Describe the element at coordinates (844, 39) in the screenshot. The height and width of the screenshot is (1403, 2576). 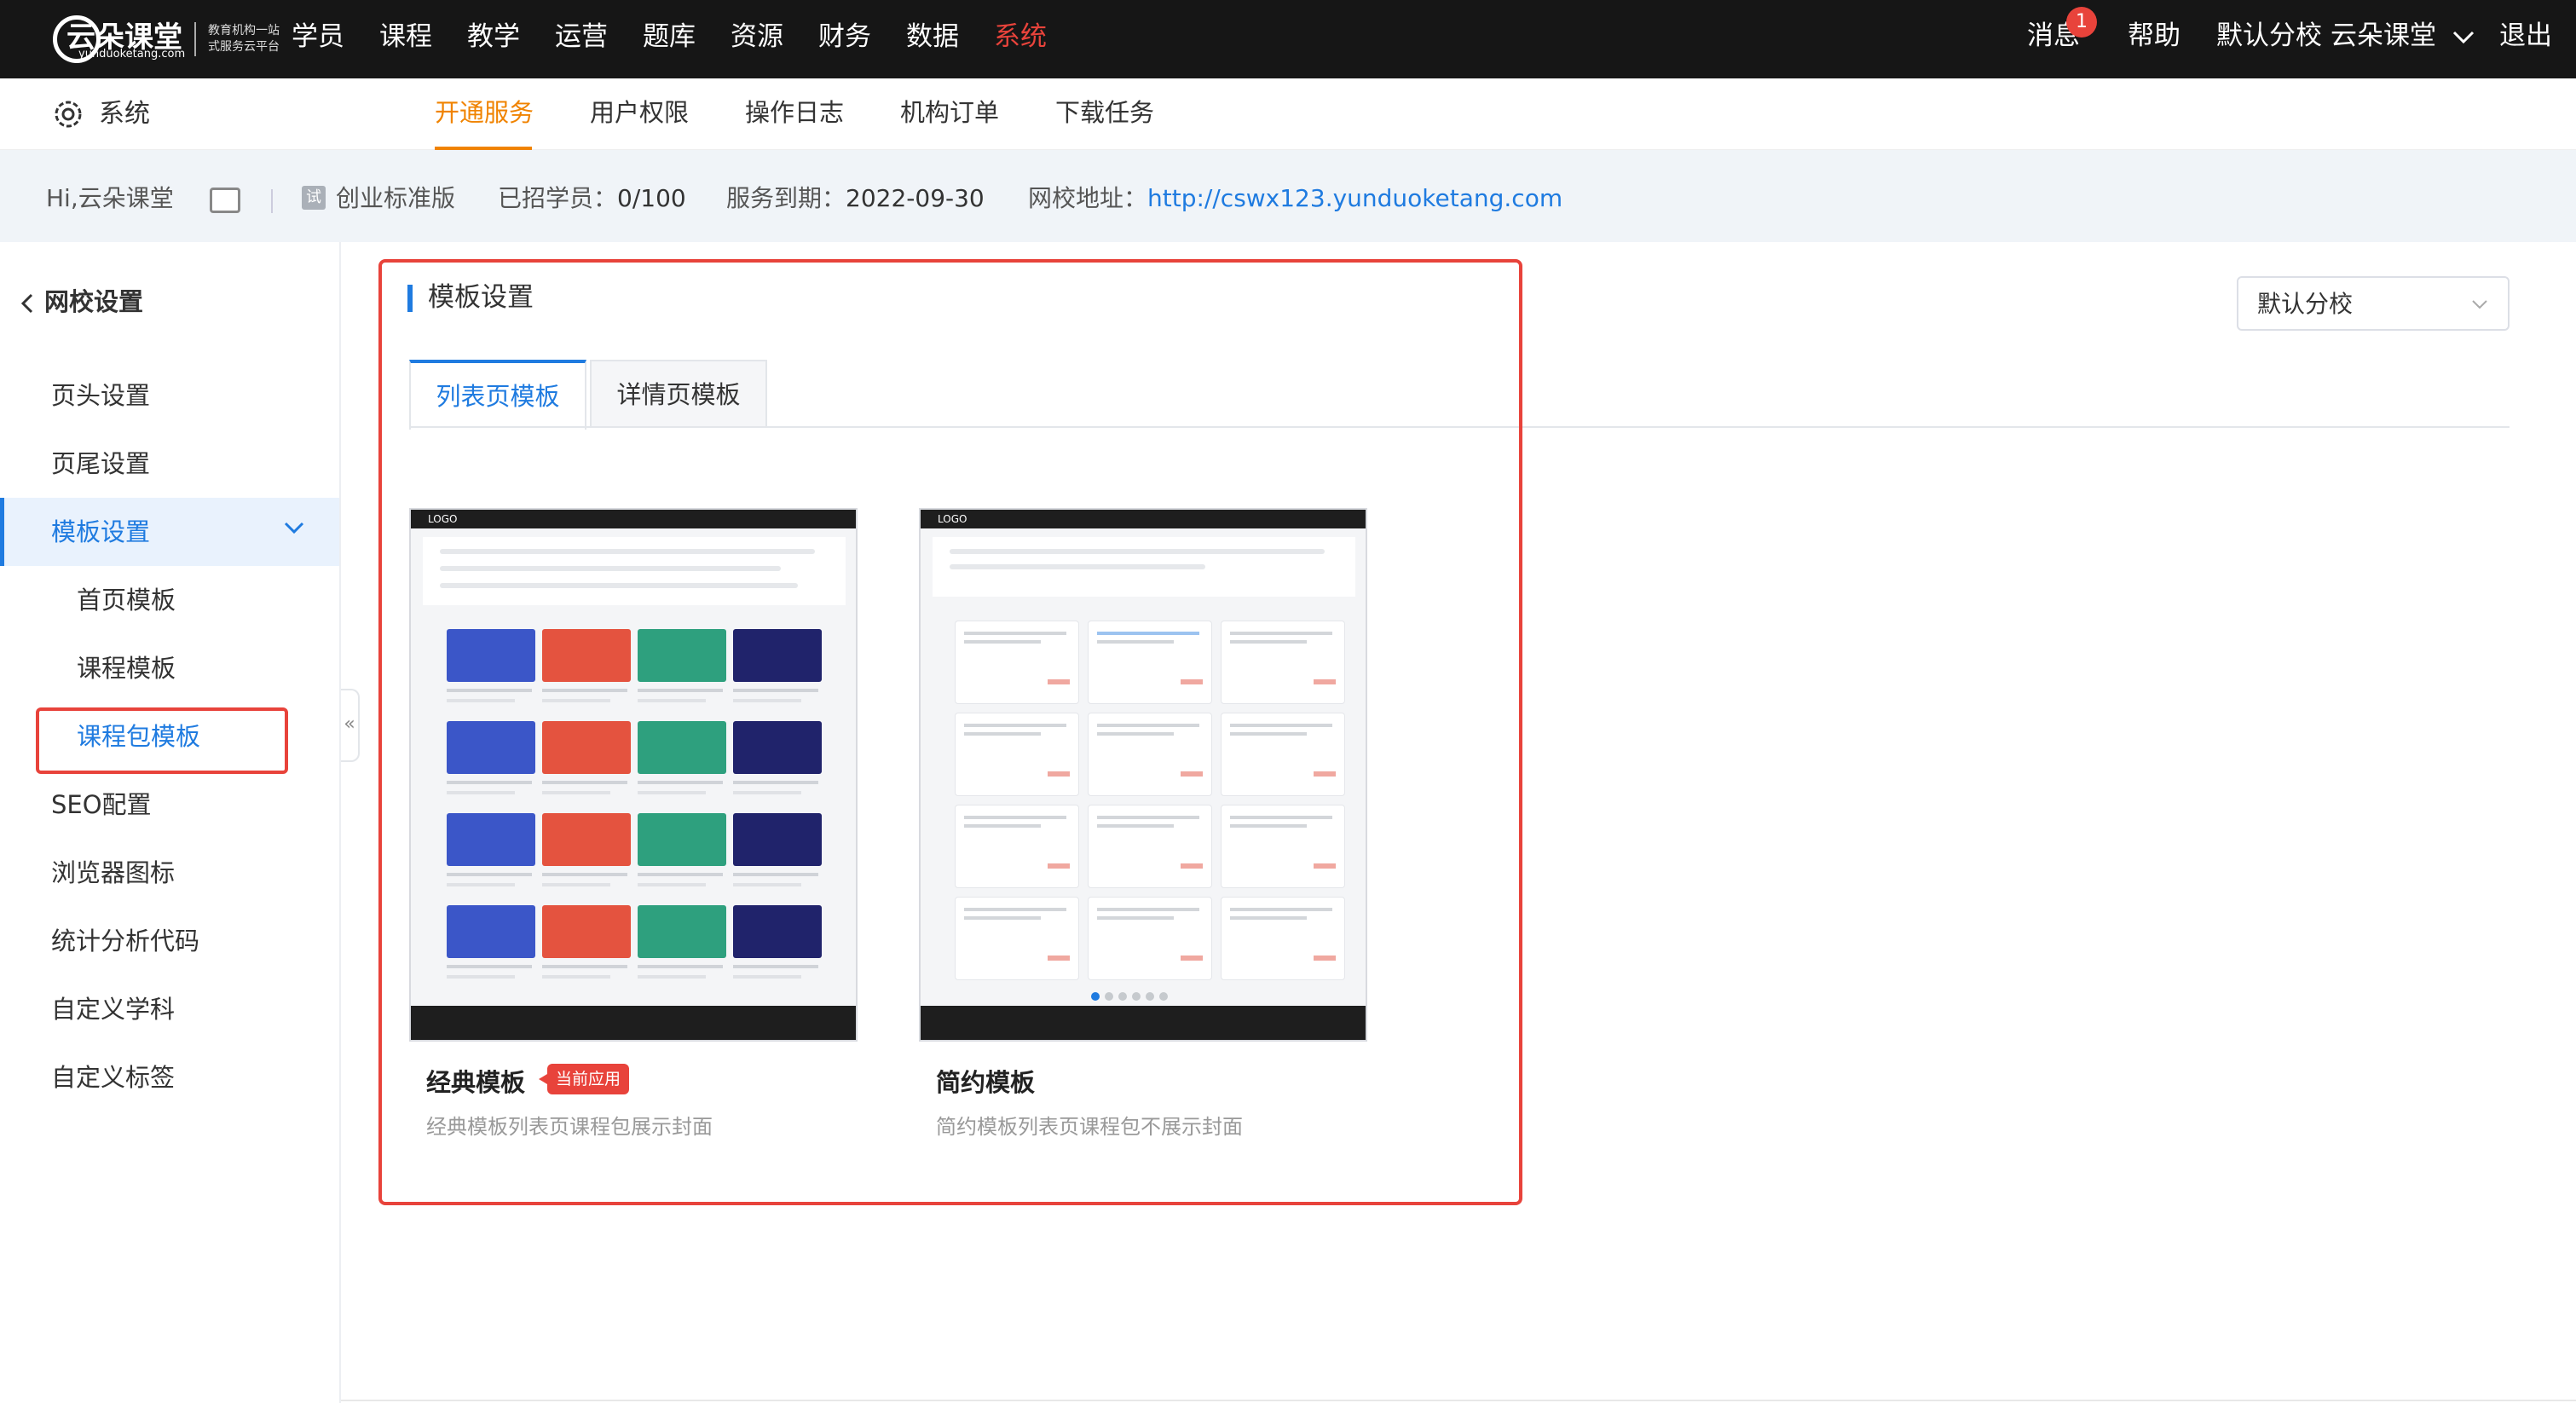
I see `top-menu-finance: 财务` at that location.